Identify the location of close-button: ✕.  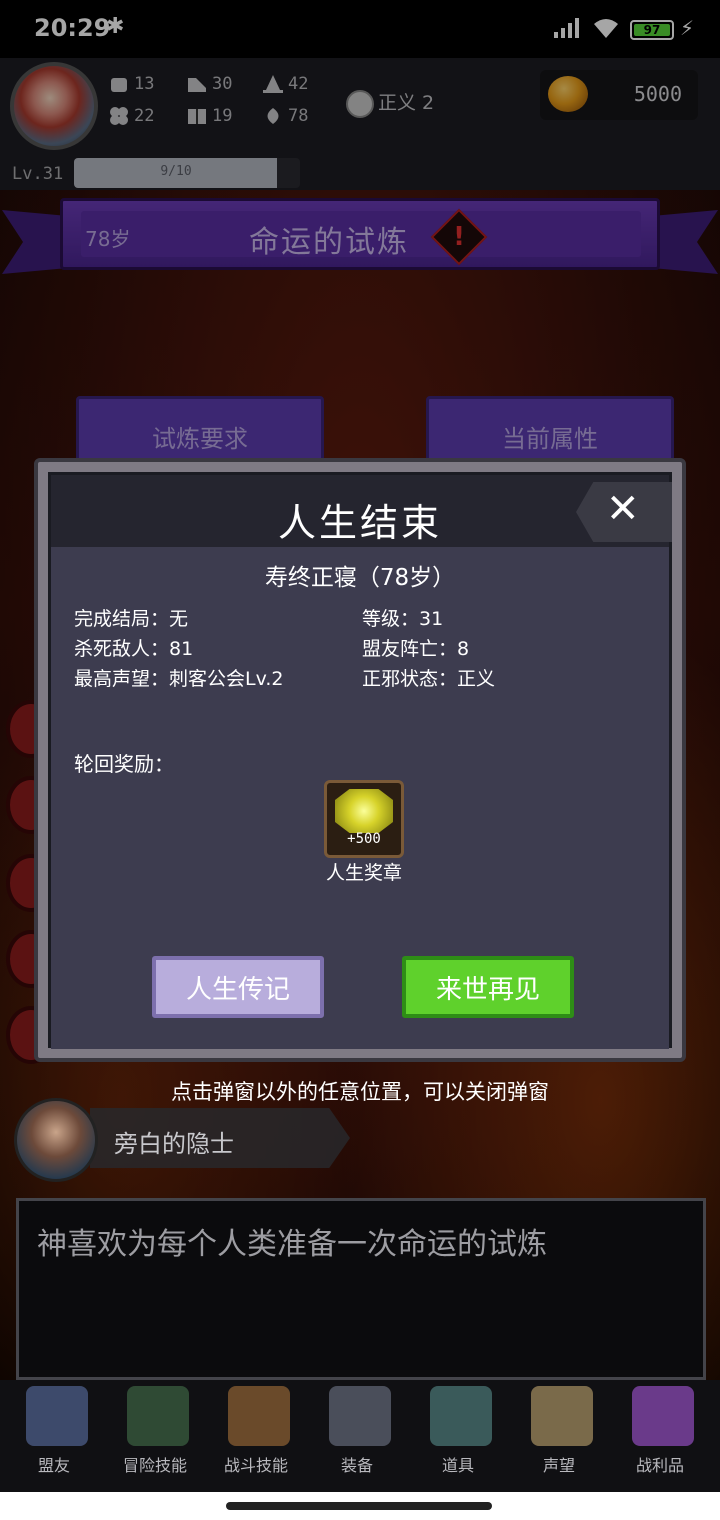
(624, 512).